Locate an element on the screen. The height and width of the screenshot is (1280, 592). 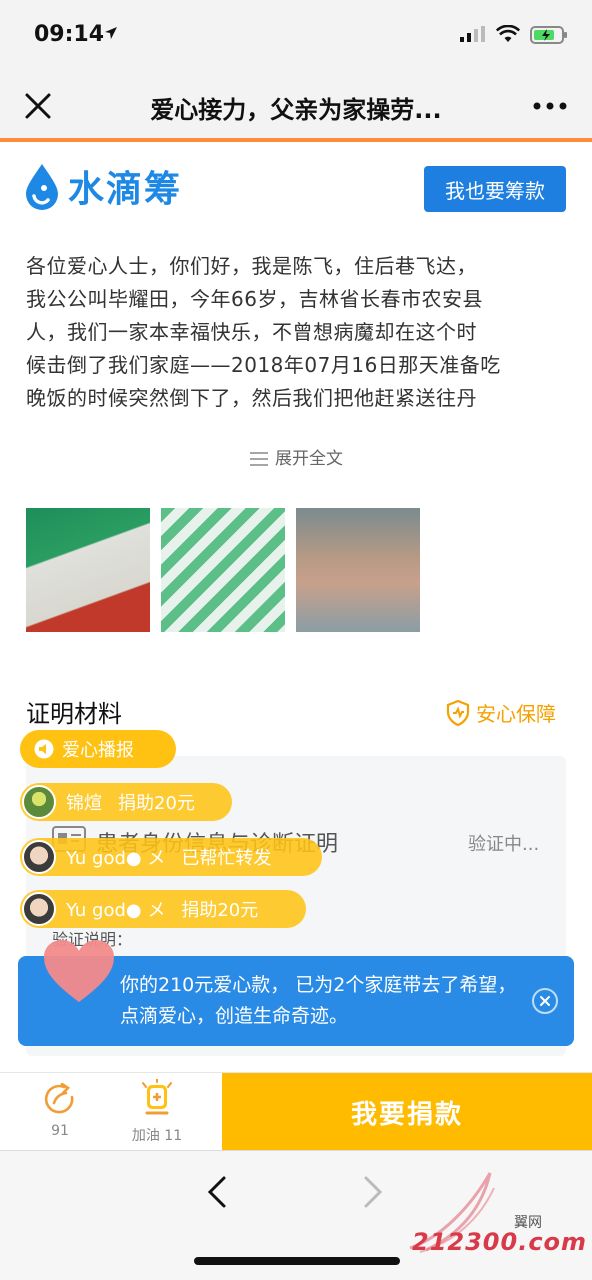
heart-icon is located at coordinates (79, 971).